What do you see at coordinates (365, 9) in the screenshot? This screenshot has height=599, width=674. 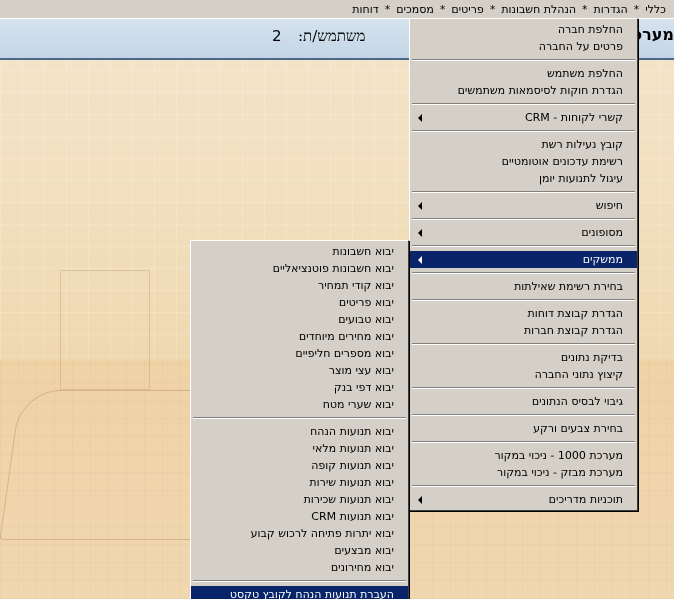 I see `menubar-item-5: דוחות` at bounding box center [365, 9].